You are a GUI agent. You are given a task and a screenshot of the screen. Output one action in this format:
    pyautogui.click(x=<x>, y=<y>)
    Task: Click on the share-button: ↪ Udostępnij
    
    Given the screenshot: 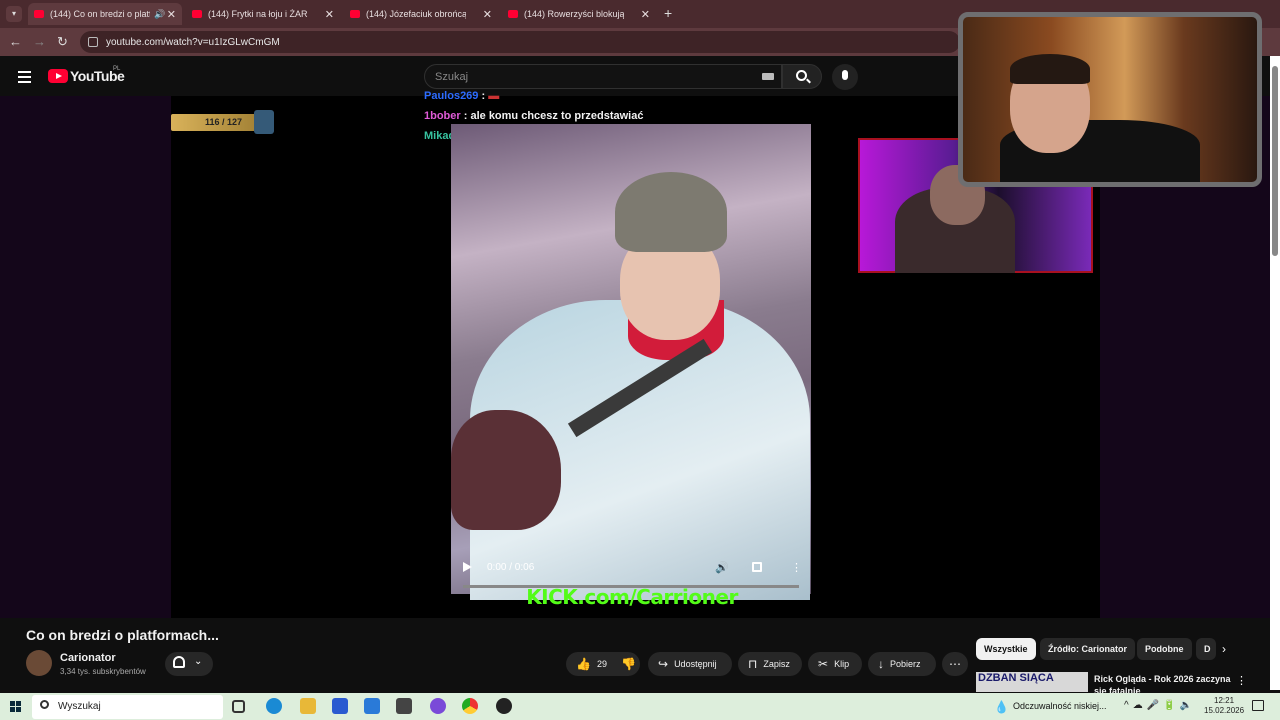 What is the action you would take?
    pyautogui.click(x=690, y=664)
    